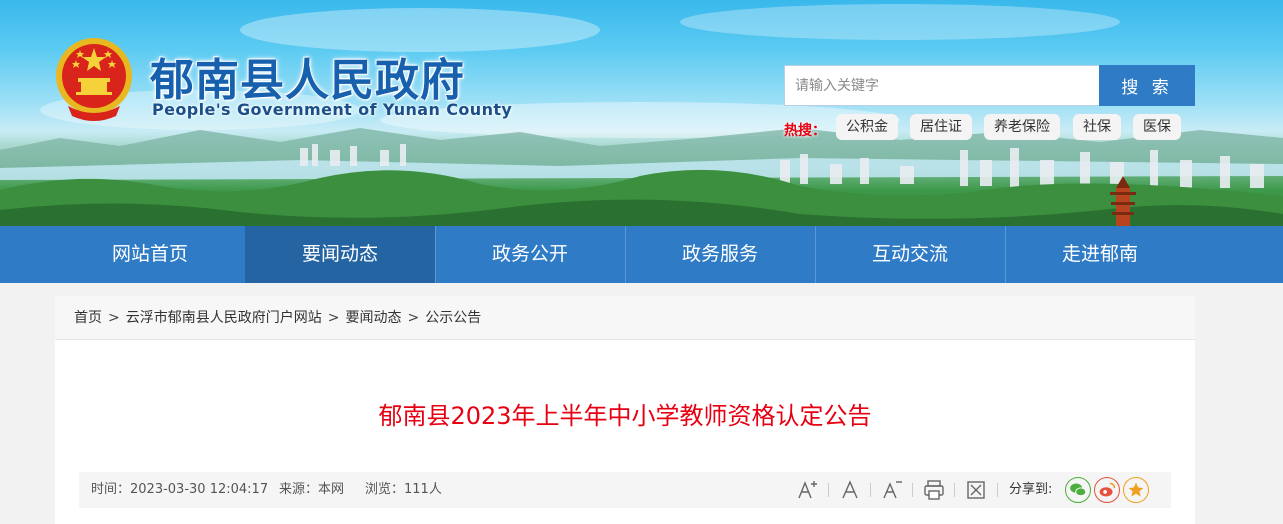 This screenshot has width=1283, height=524. What do you see at coordinates (1157, 127) in the screenshot?
I see `hot-tag-medical-insurance: 医保` at bounding box center [1157, 127].